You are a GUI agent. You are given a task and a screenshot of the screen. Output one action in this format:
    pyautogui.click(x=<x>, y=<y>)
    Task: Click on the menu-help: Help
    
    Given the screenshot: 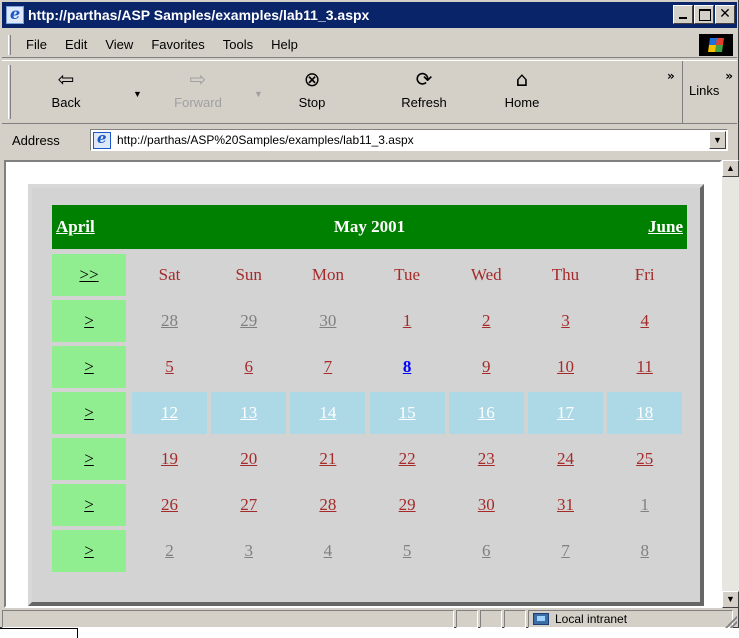 What is the action you would take?
    pyautogui.click(x=284, y=44)
    